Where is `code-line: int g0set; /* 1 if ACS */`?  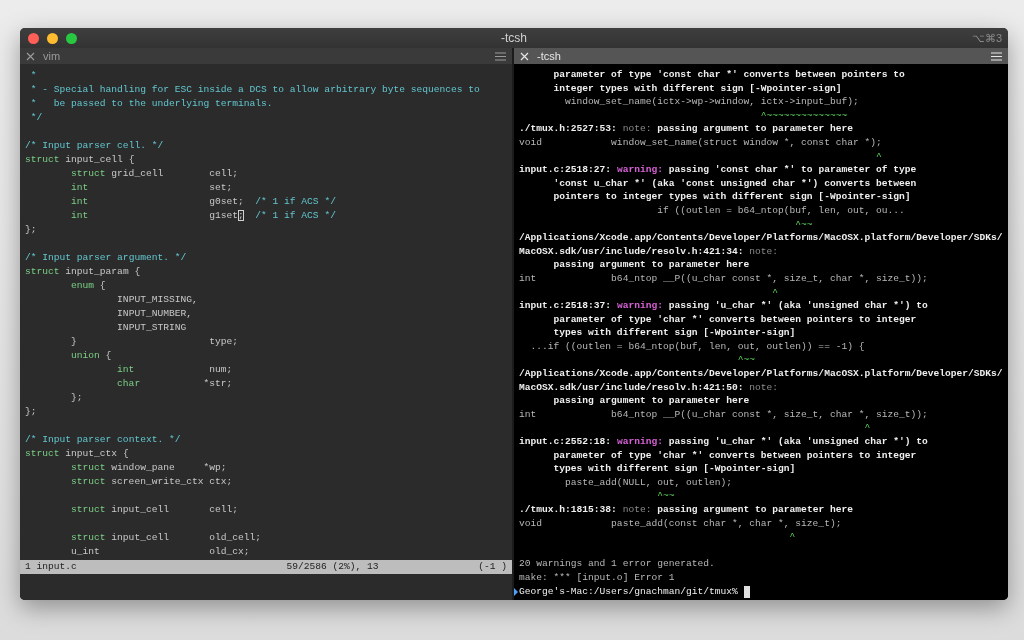 code-line: int g0set; /* 1 if ACS */ is located at coordinates (203, 202).